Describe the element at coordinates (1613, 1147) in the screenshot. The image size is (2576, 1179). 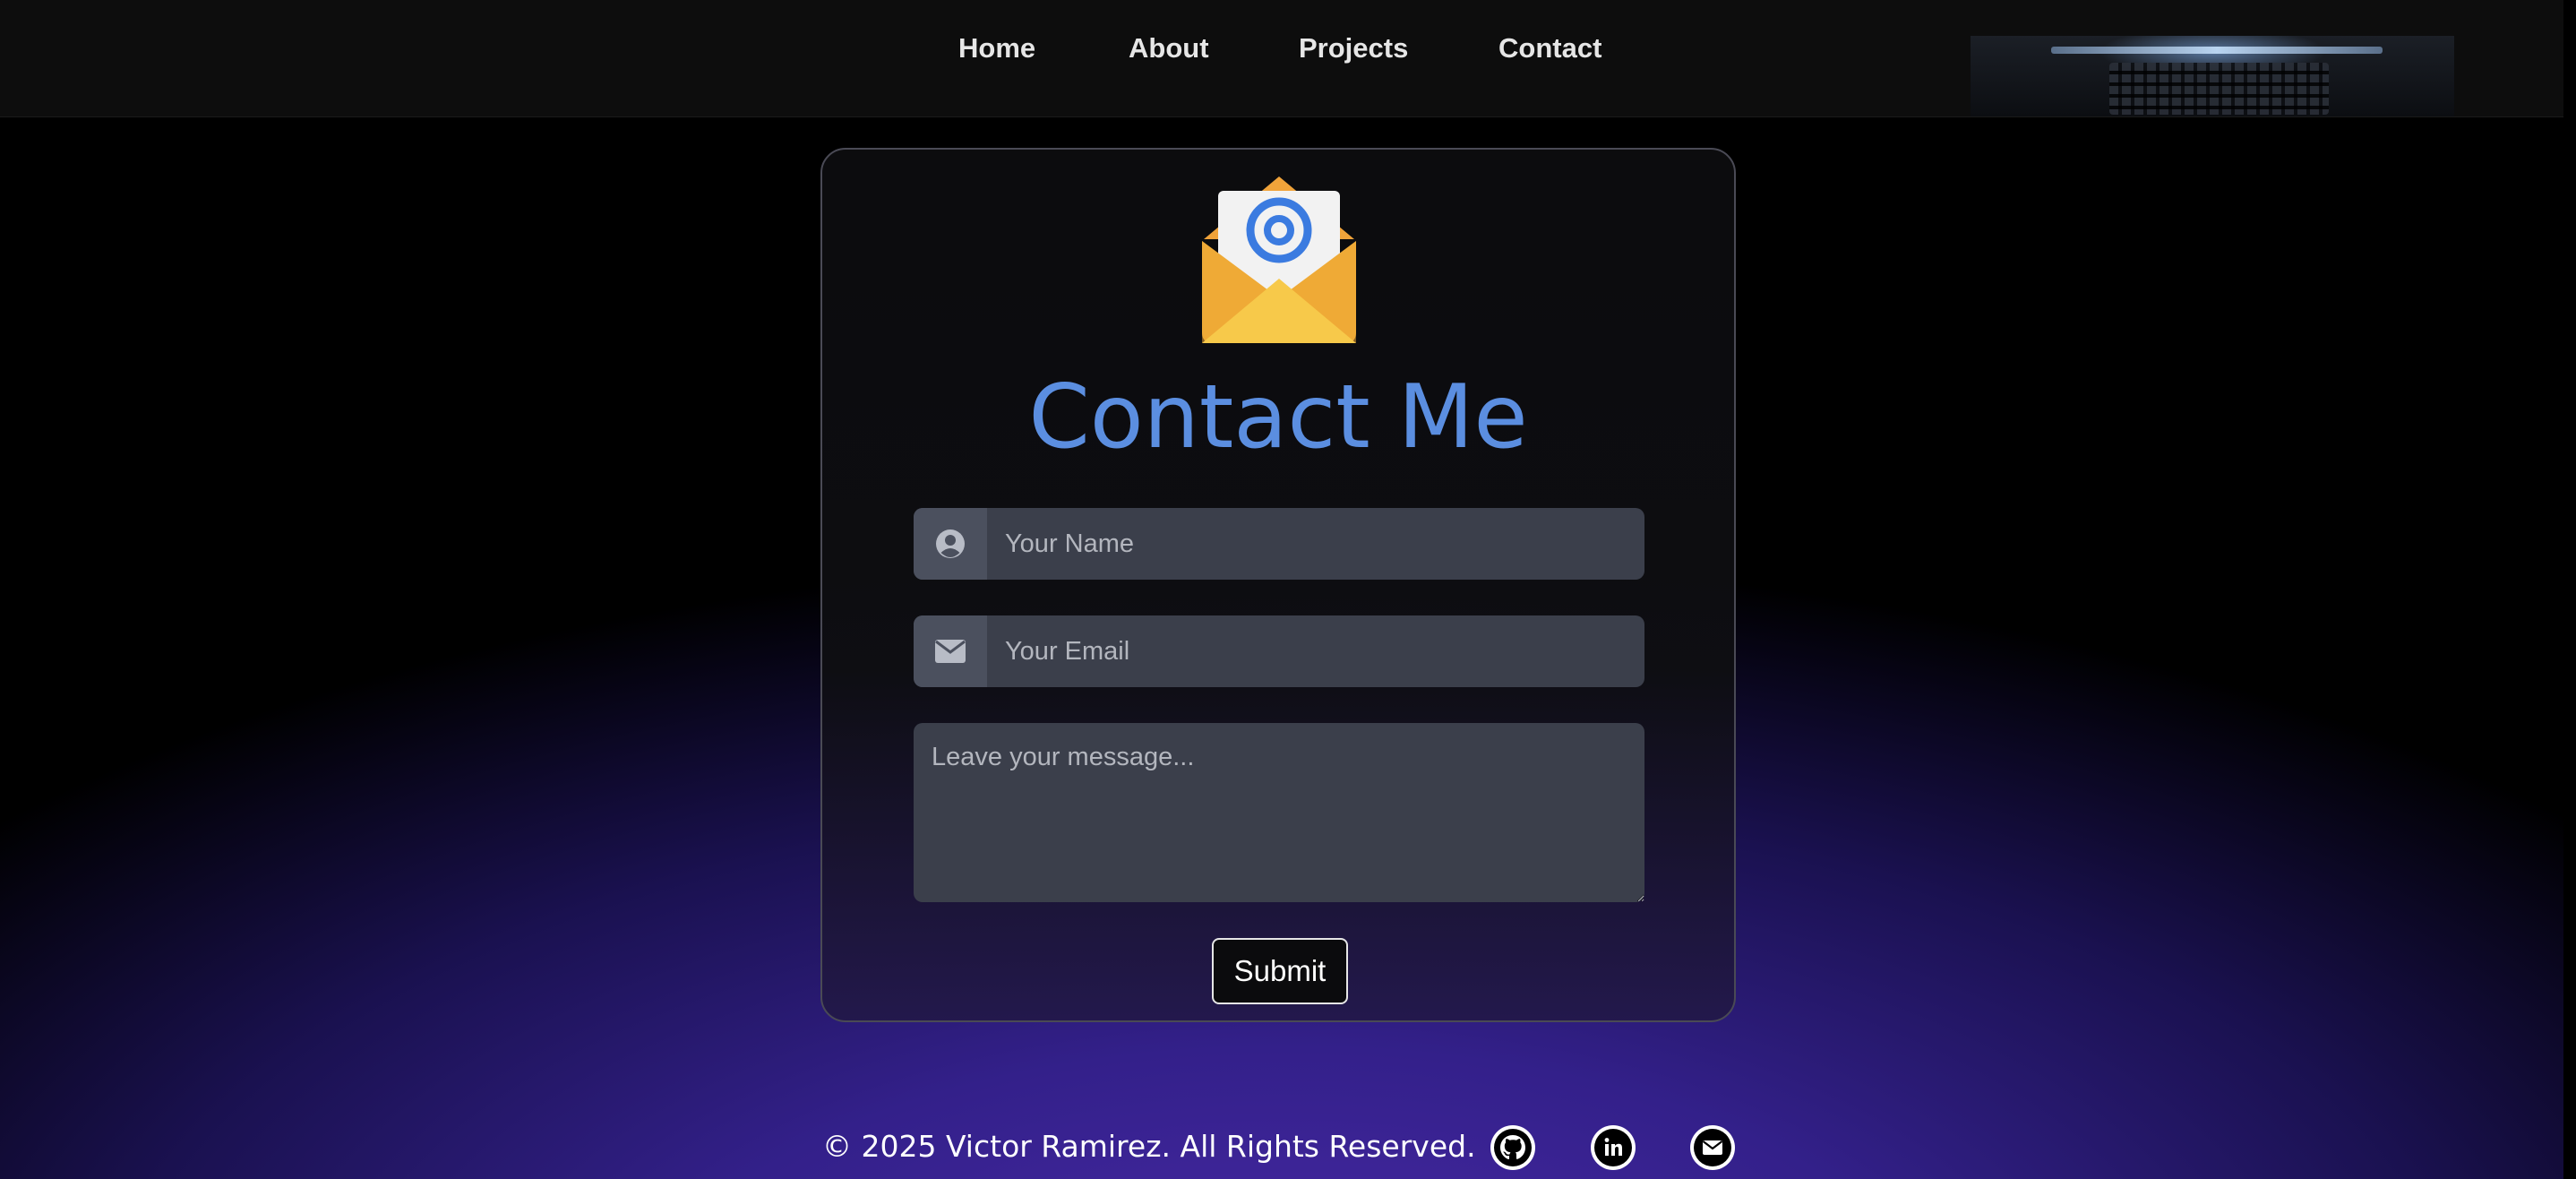
I see `linkedin-icon` at that location.